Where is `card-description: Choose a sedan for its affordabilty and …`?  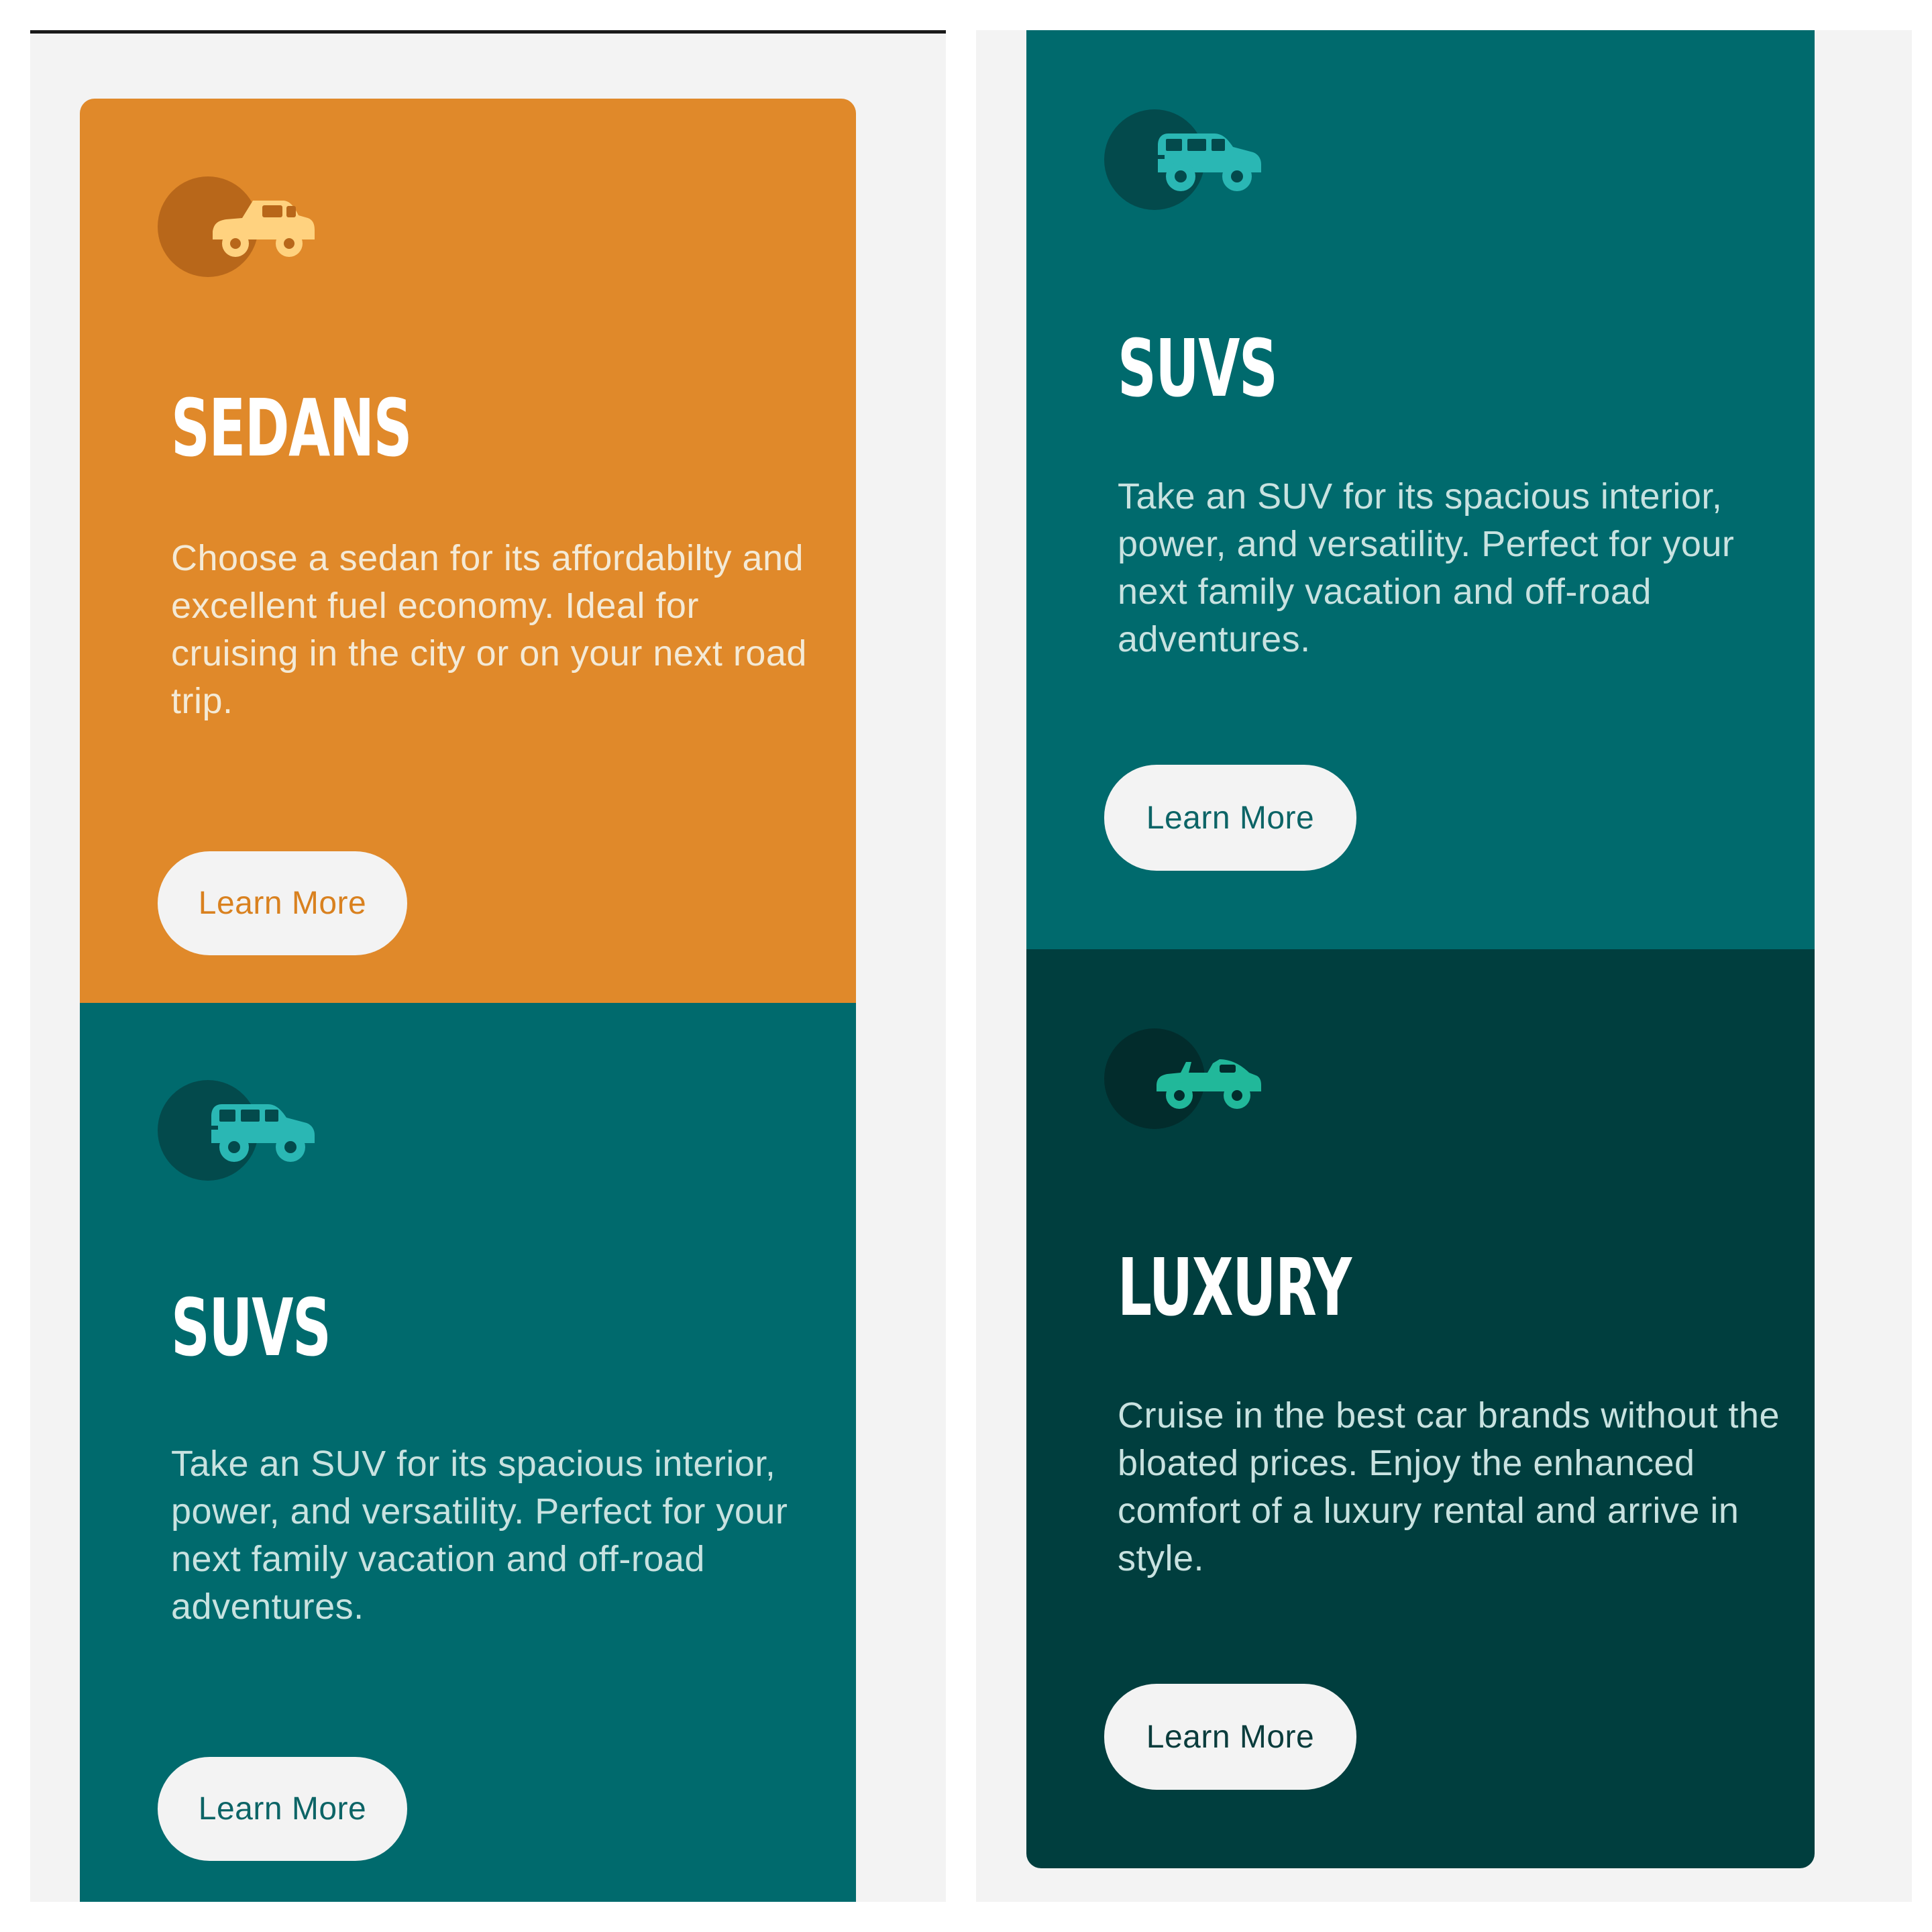 card-description: Choose a sedan for its affordabilty and … is located at coordinates (489, 629).